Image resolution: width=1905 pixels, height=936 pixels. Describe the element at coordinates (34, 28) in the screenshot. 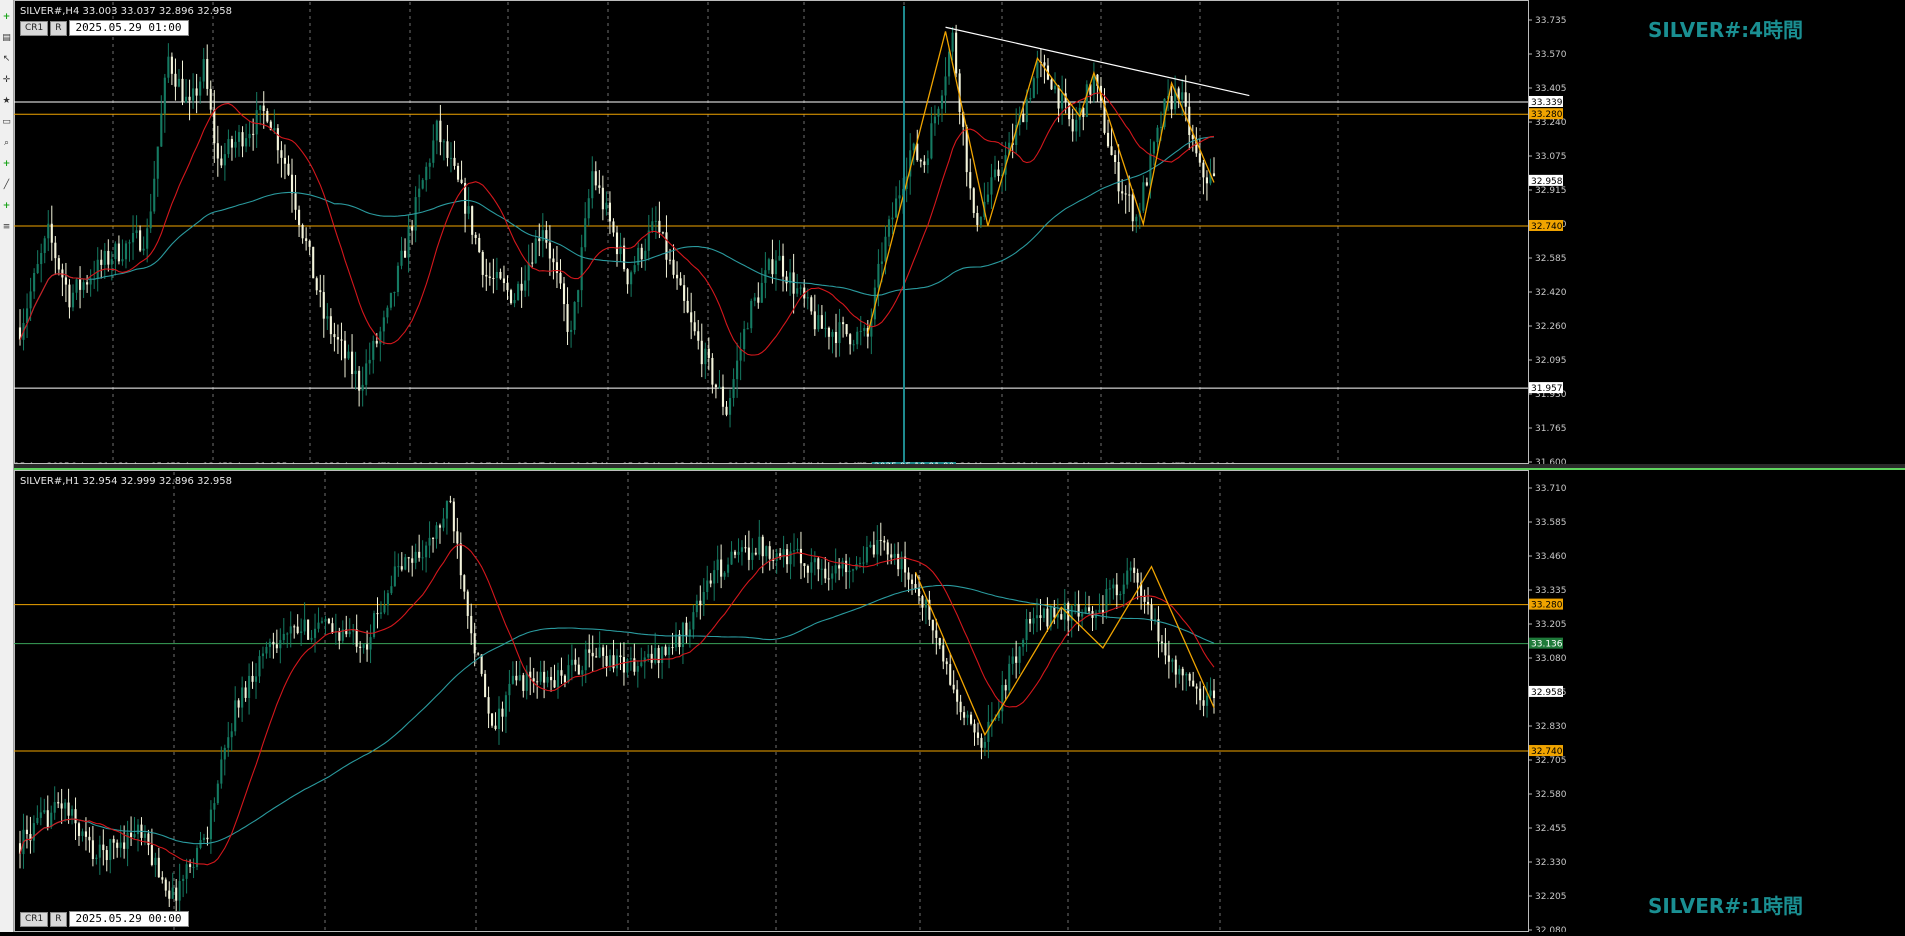

I see `cr1-button-h4: CR1` at that location.